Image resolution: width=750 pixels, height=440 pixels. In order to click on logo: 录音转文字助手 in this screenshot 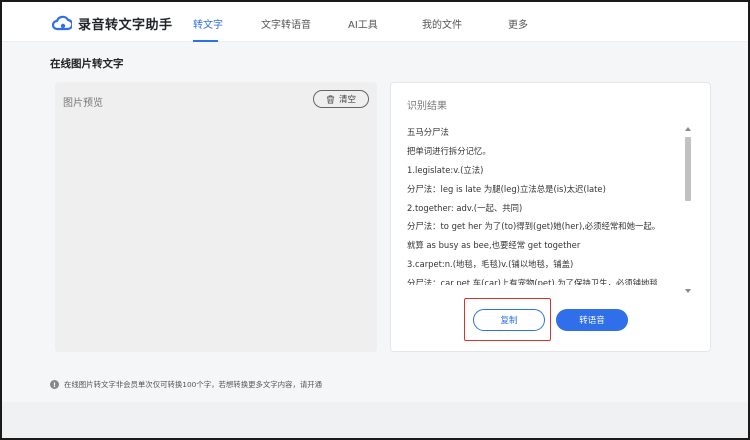, I will do `click(112, 23)`.